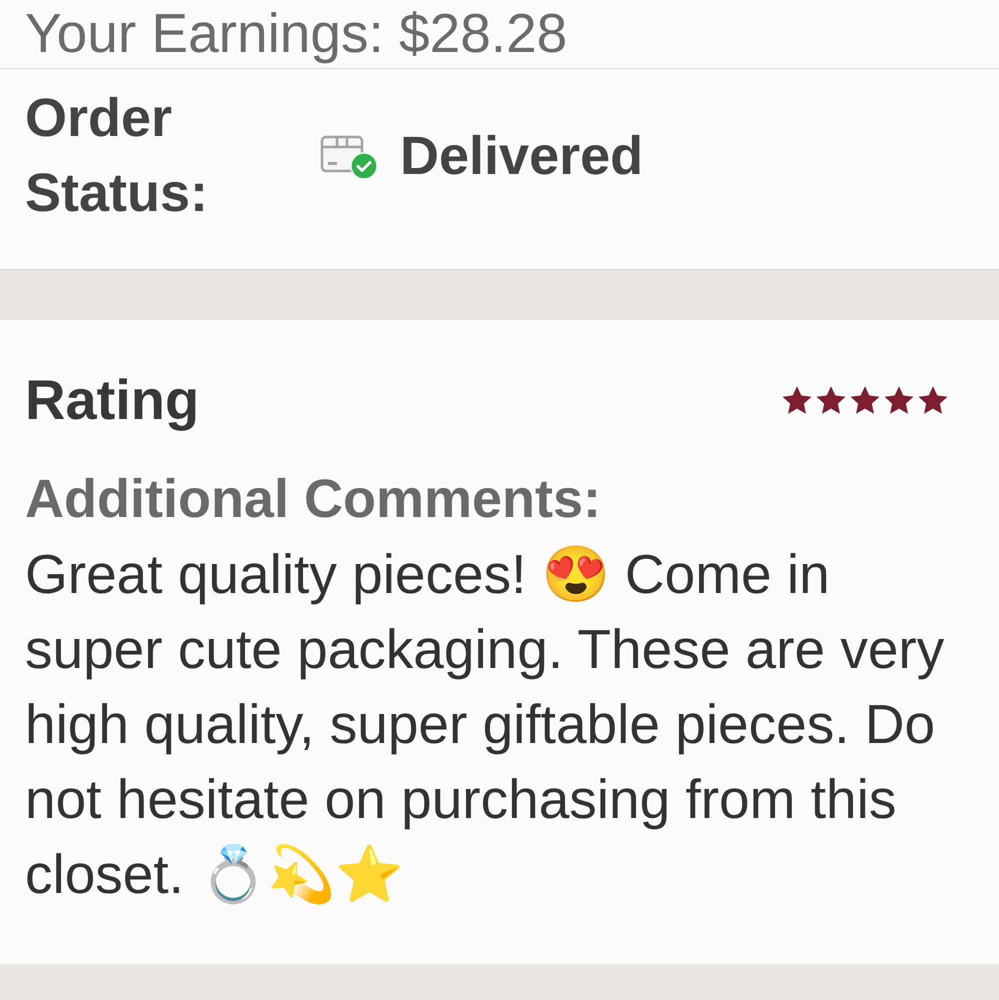 The height and width of the screenshot is (1000, 999). I want to click on order-status-value: Delivered, so click(522, 156).